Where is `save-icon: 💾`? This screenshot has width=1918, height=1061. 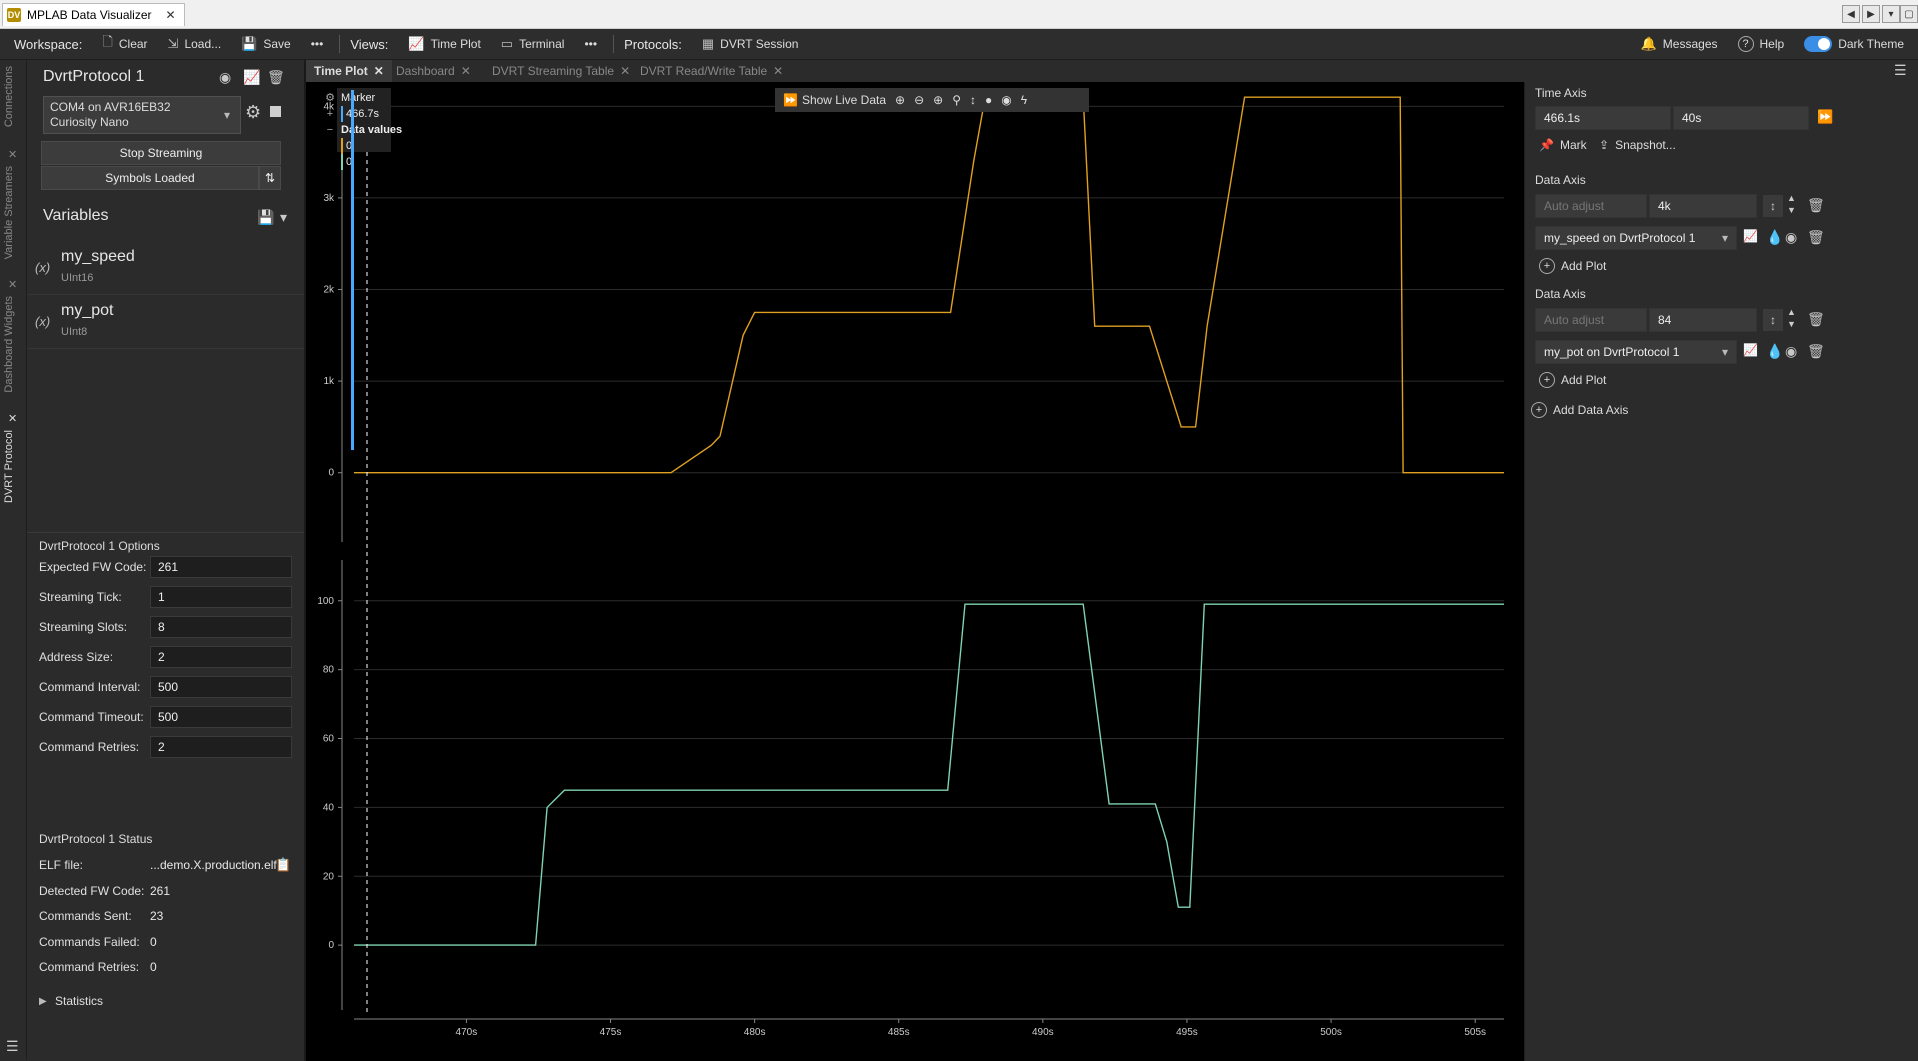
save-icon: 💾 is located at coordinates (265, 217).